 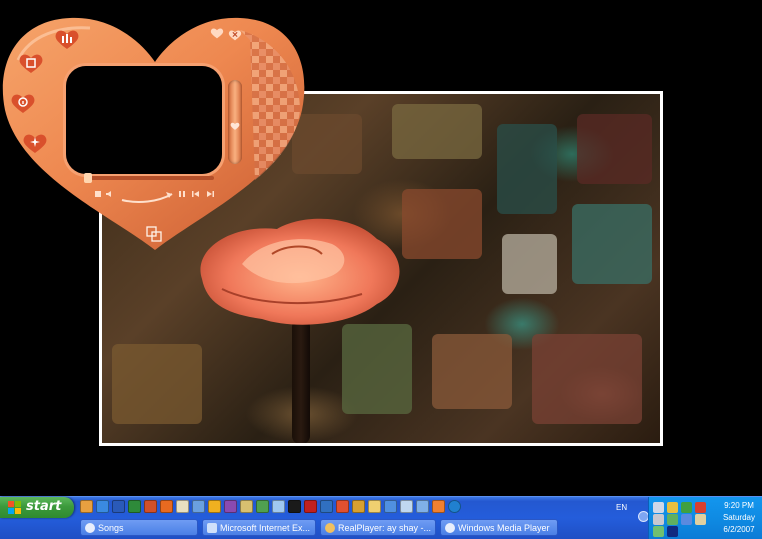 I want to click on seek-thumb, so click(x=88, y=178).